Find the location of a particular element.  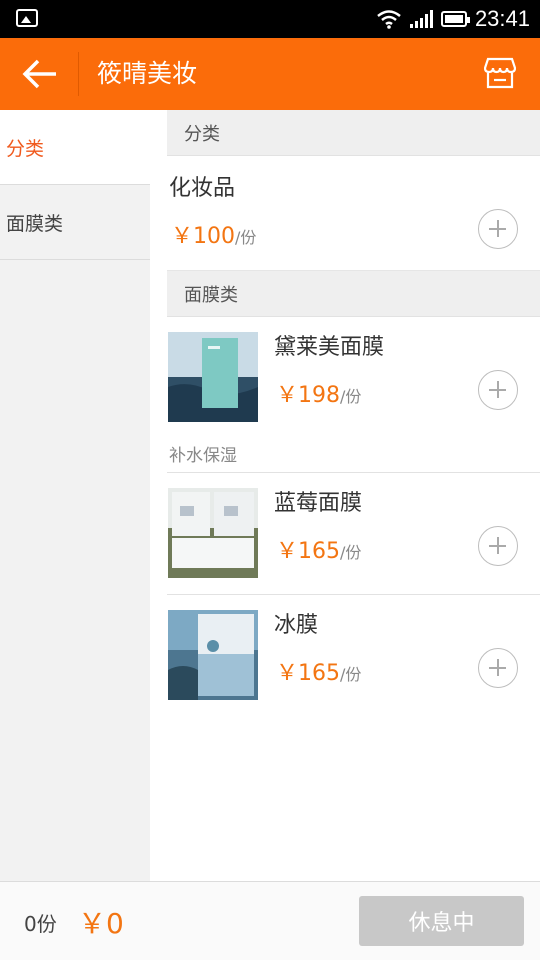

product-price: ￥100/份 is located at coordinates (213, 234).